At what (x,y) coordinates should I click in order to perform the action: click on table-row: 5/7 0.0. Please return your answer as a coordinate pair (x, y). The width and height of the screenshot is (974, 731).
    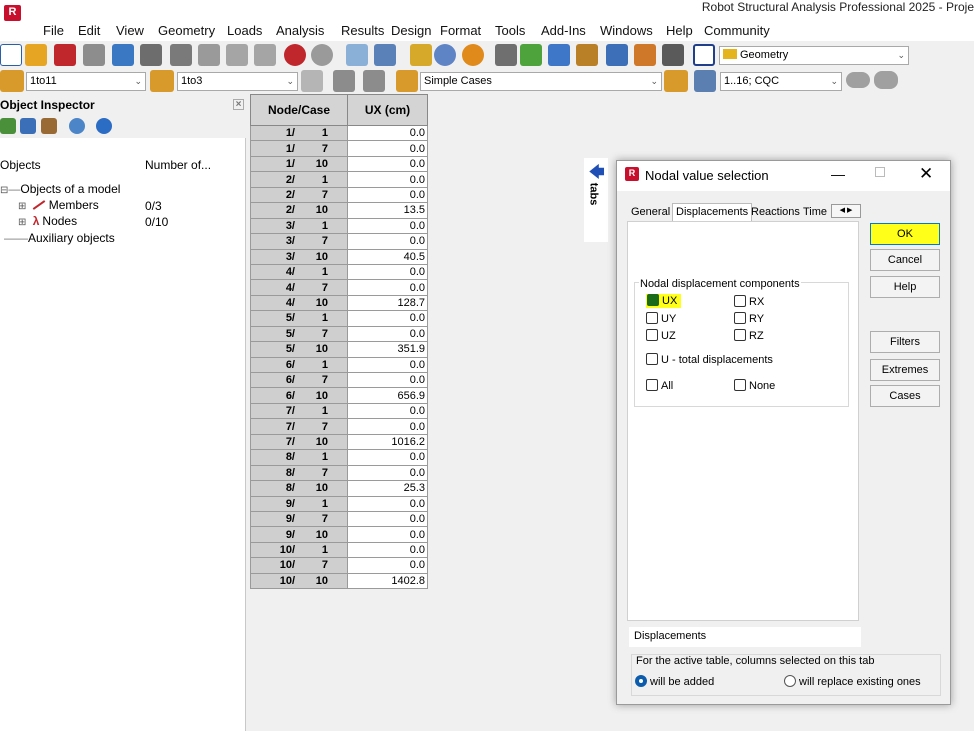
    Looking at the image, I should click on (339, 334).